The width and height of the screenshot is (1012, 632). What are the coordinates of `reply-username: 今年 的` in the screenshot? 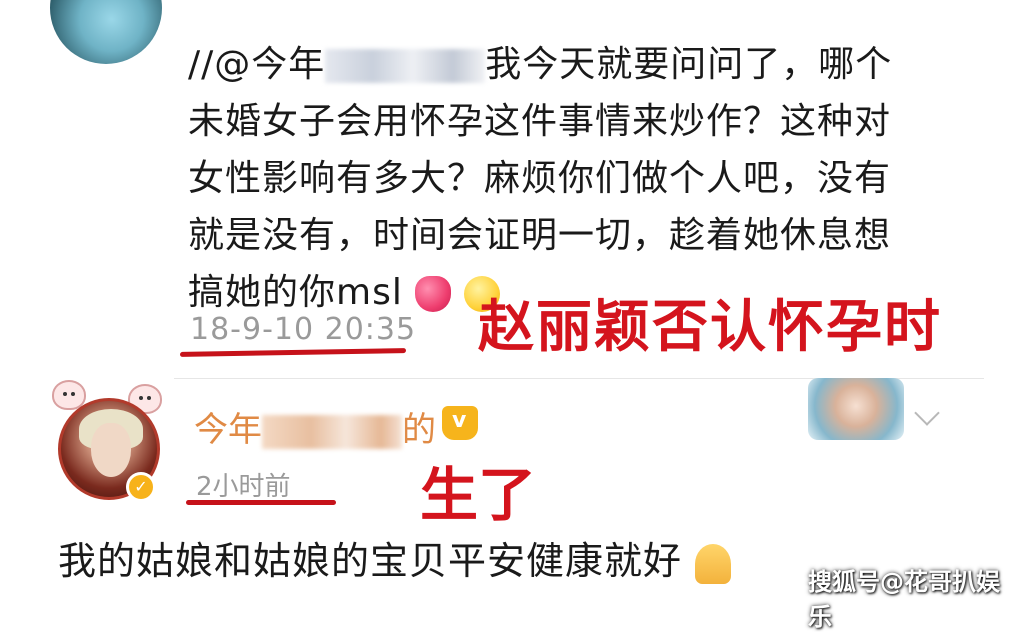 It's located at (315, 426).